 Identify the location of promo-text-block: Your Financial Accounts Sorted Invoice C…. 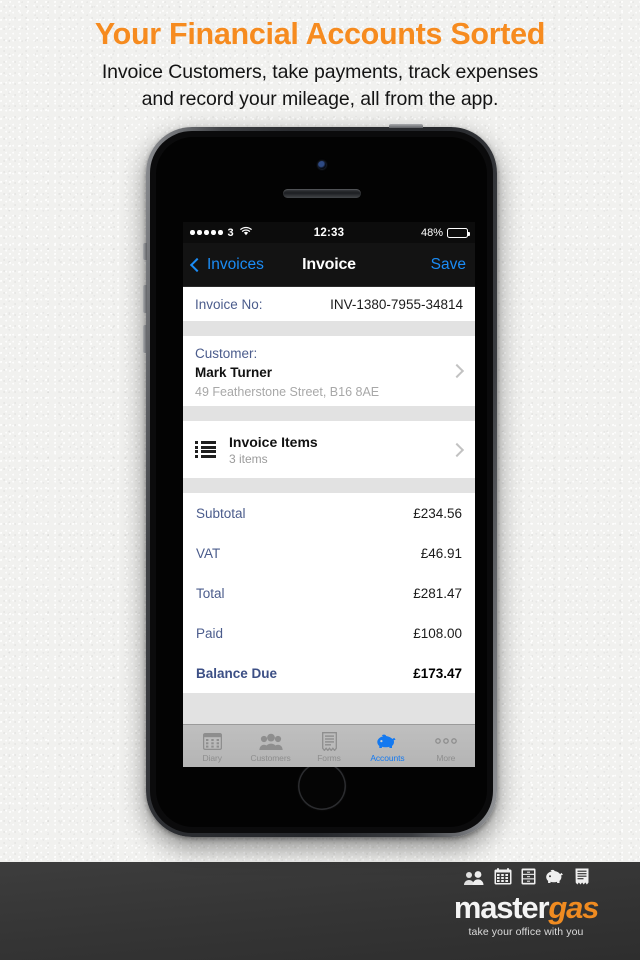
(320, 56).